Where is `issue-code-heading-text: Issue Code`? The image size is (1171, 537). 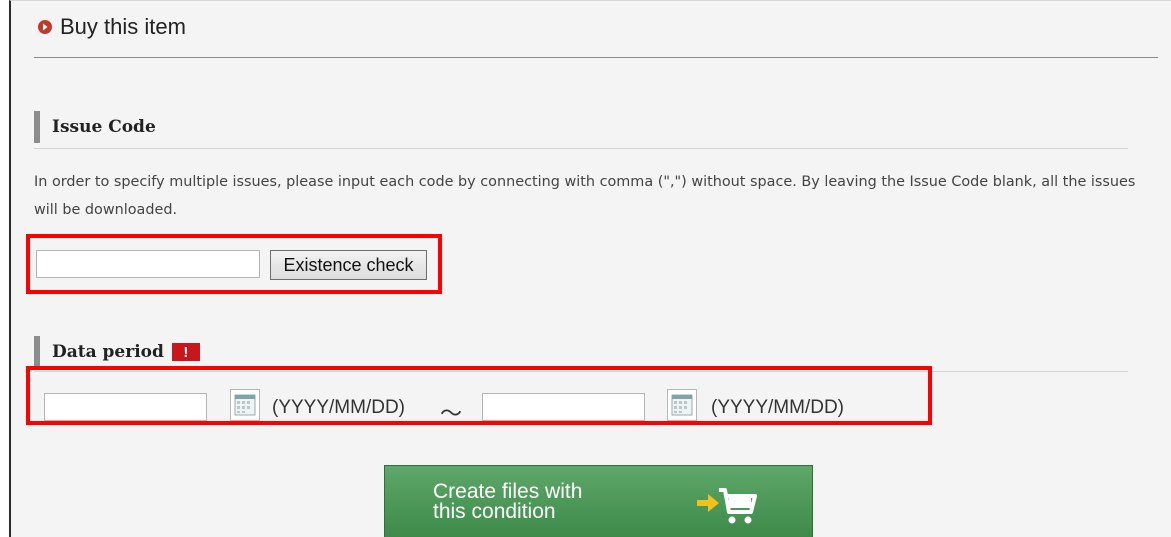
issue-code-heading-text: Issue Code is located at coordinates (104, 127).